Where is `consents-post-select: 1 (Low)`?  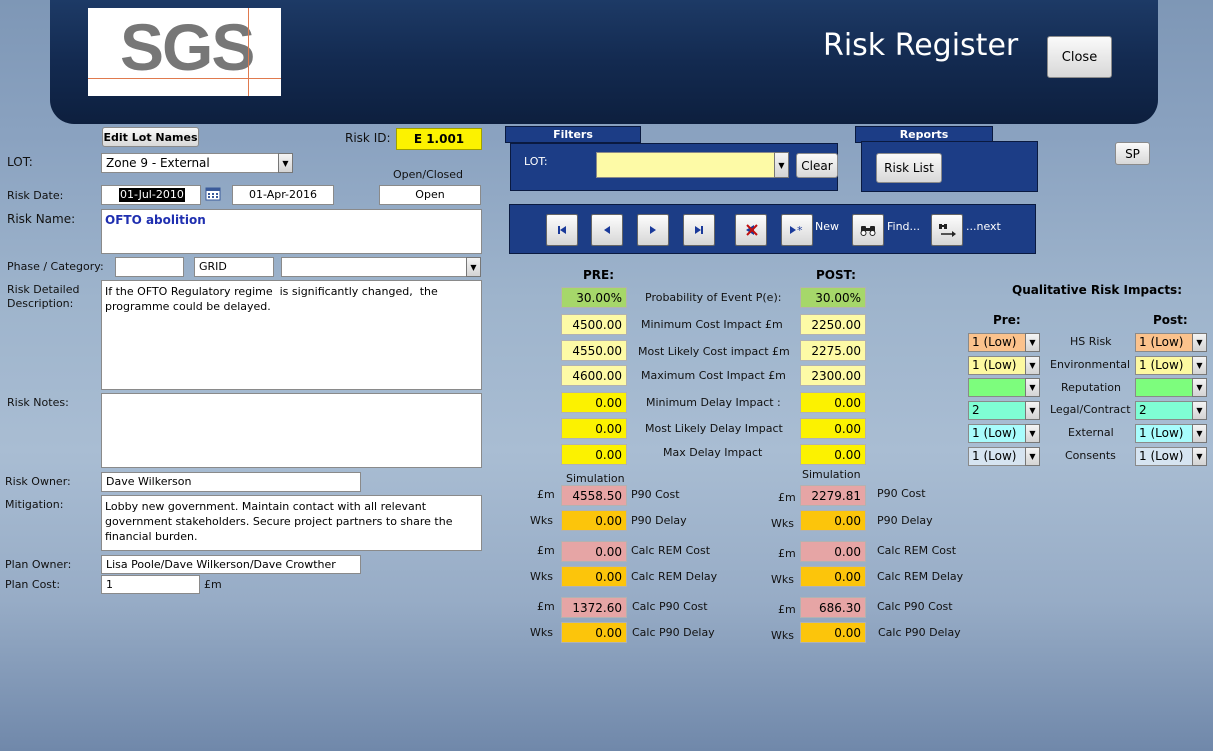
consents-post-select: 1 (Low) is located at coordinates (1164, 456).